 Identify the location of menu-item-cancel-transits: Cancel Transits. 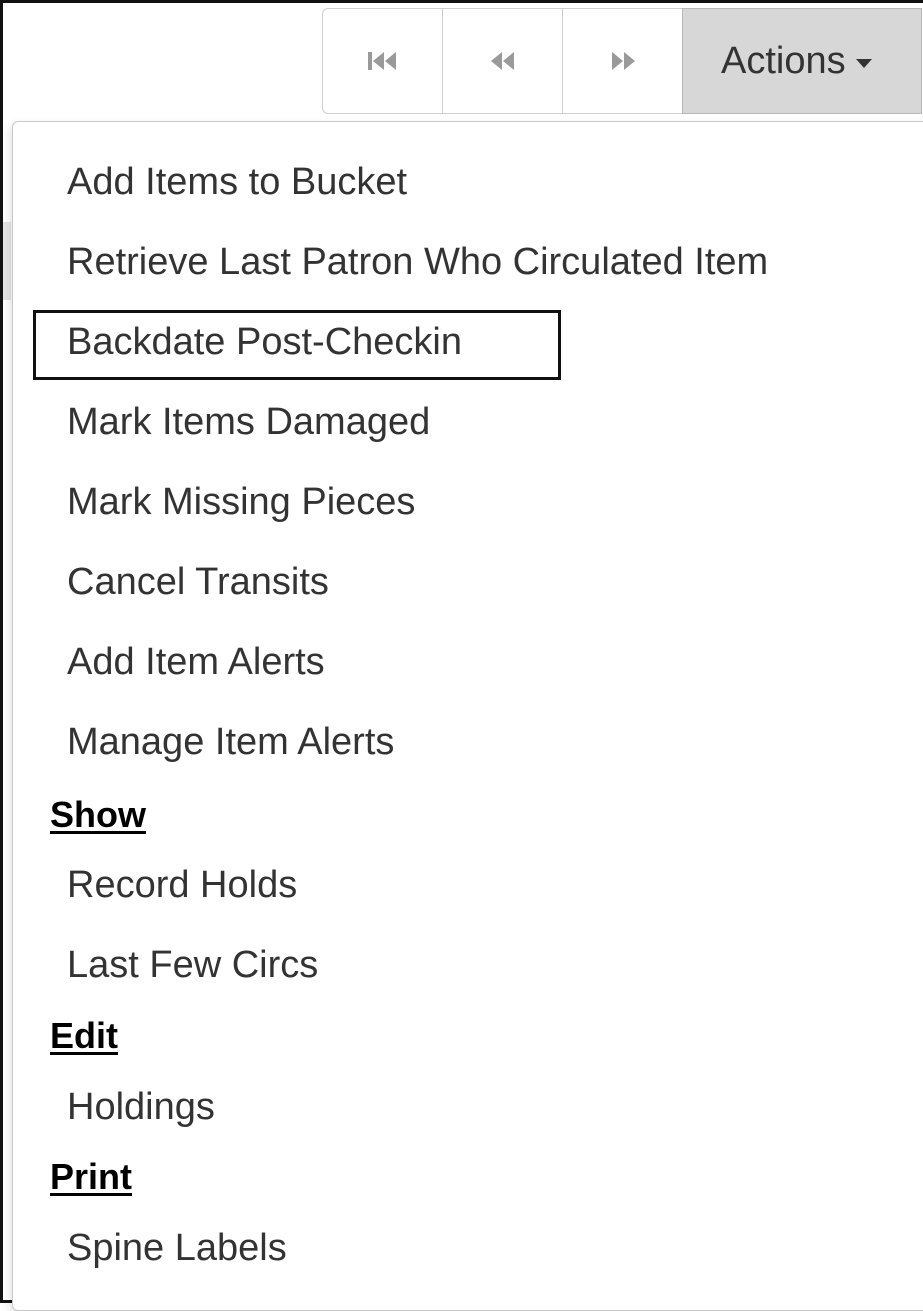
(198, 582).